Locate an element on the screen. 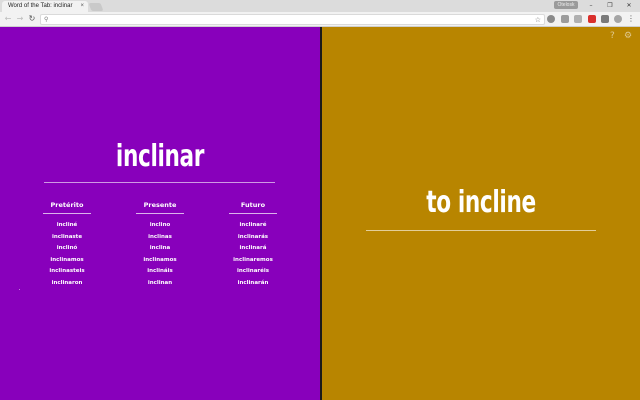  tense-heading: Futuro is located at coordinates (253, 205).